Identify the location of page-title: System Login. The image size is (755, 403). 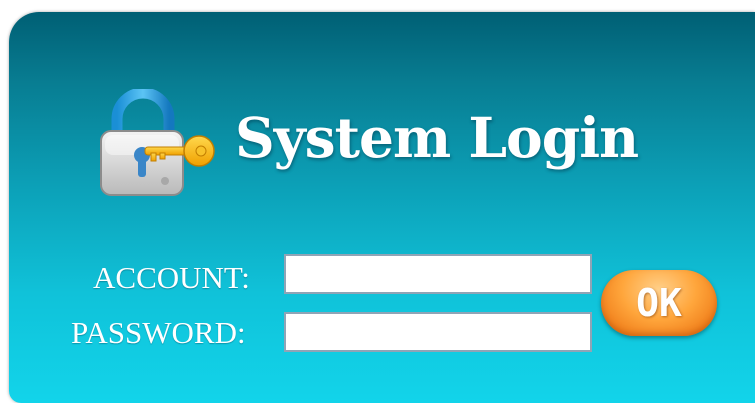
(437, 137).